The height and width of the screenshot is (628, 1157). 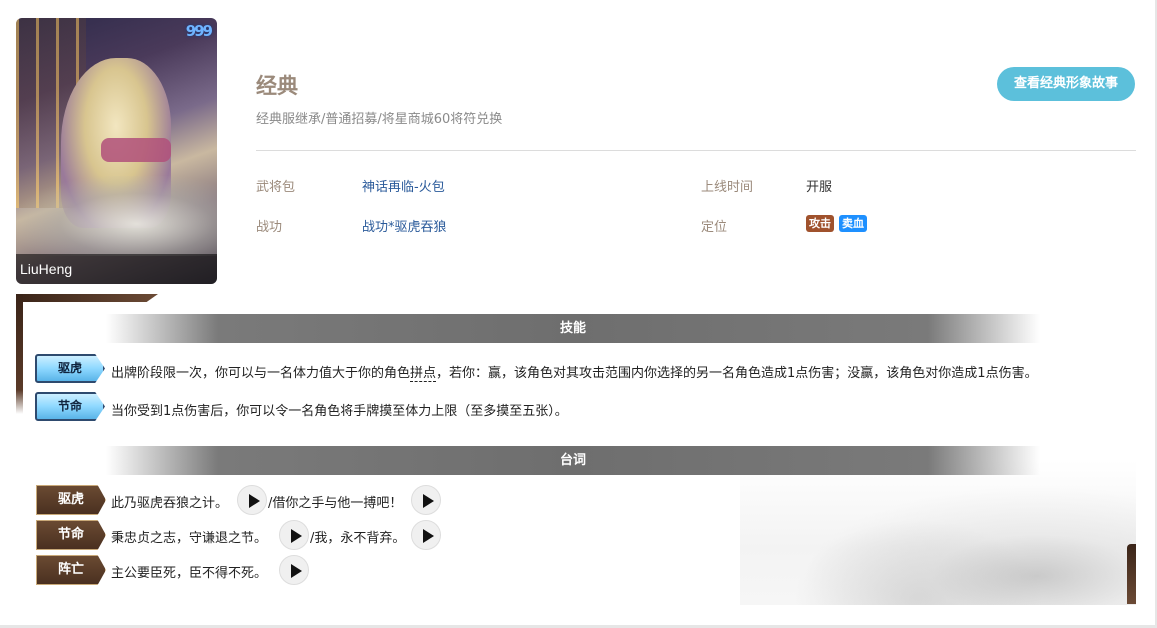 I want to click on voice-line-quhu-2: /借你之手与他一搏吧！, so click(x=335, y=503).